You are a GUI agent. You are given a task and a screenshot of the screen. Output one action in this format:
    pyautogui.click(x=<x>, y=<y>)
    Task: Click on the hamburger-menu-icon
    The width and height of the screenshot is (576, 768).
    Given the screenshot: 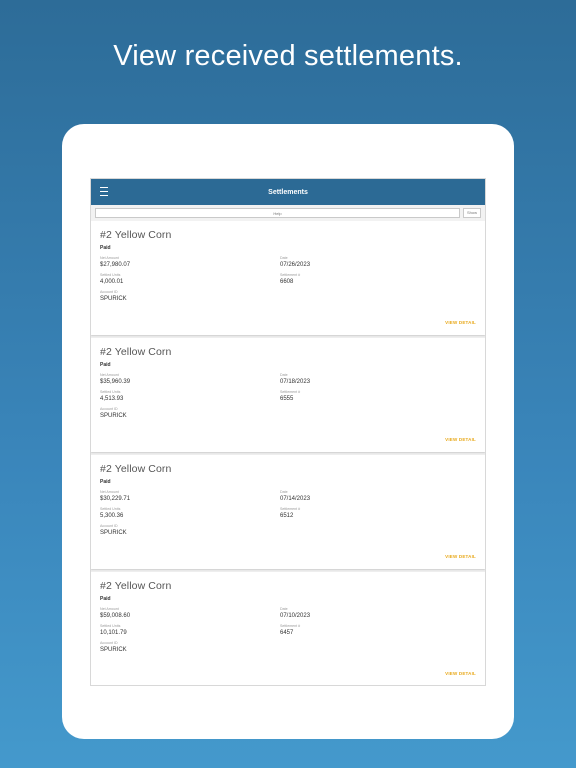 What is the action you would take?
    pyautogui.click(x=104, y=191)
    